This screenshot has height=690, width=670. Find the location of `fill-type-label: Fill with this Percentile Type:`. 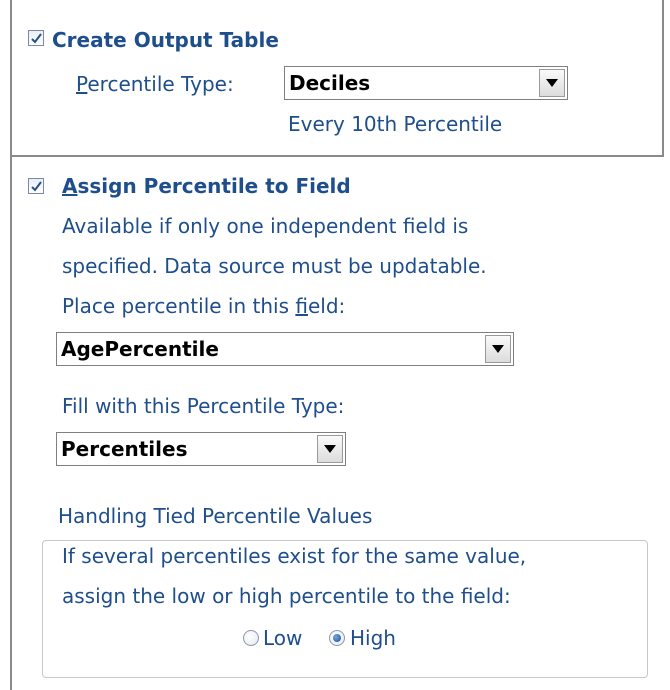

fill-type-label: Fill with this Percentile Type: is located at coordinates (203, 406).